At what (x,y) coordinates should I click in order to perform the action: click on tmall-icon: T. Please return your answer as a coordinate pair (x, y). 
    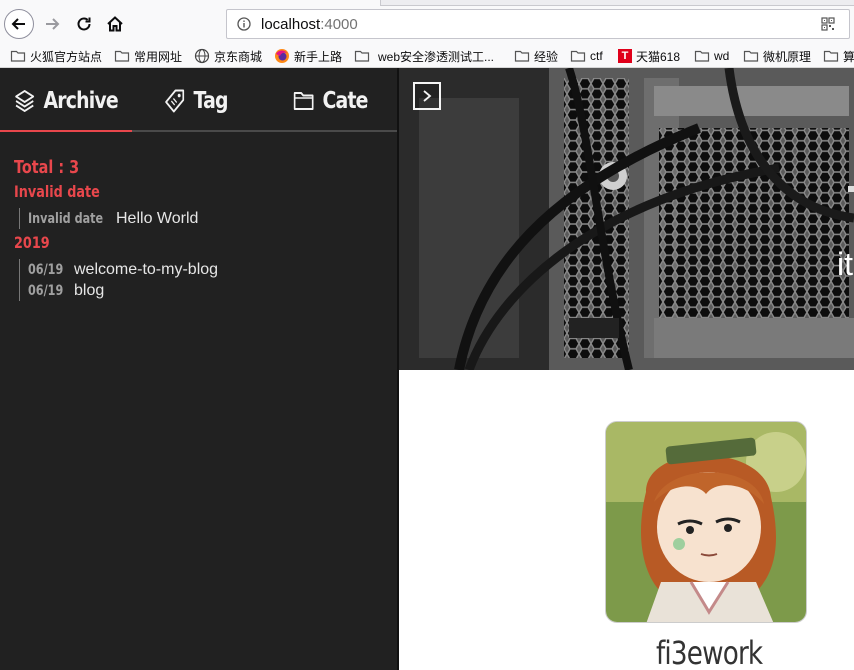
    Looking at the image, I should click on (625, 56).